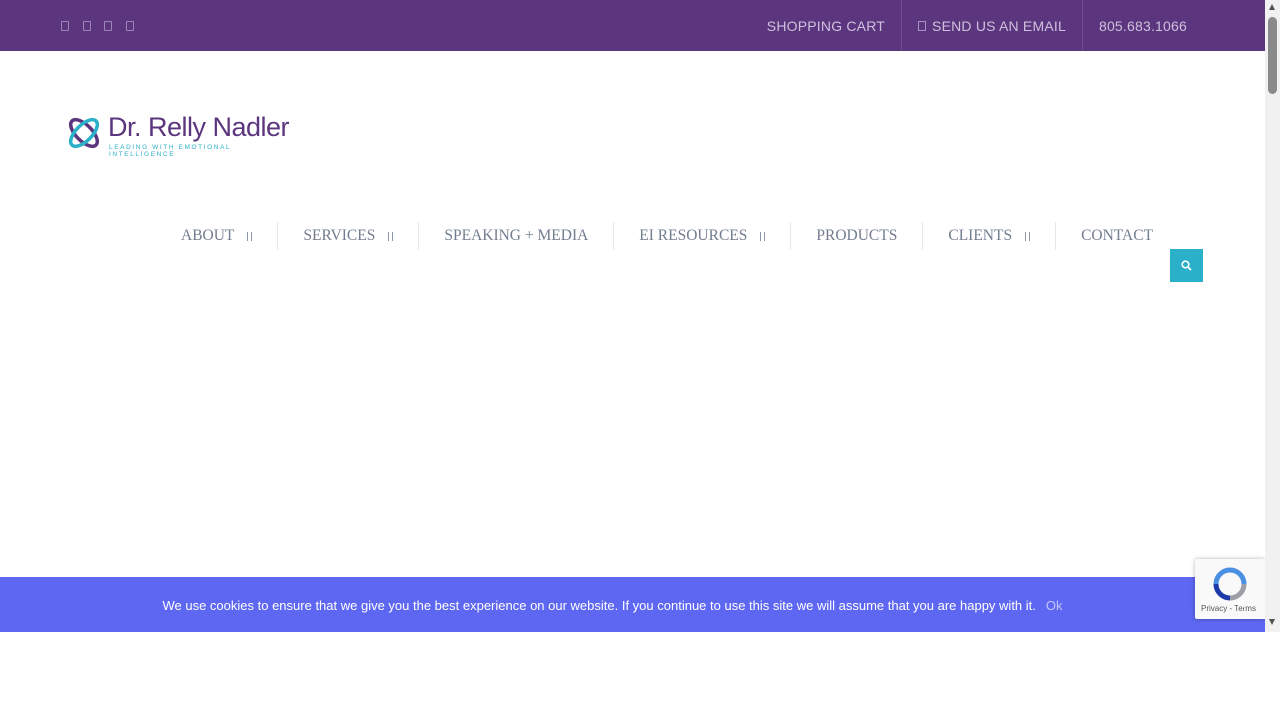  I want to click on twitter-icon, so click(87, 26).